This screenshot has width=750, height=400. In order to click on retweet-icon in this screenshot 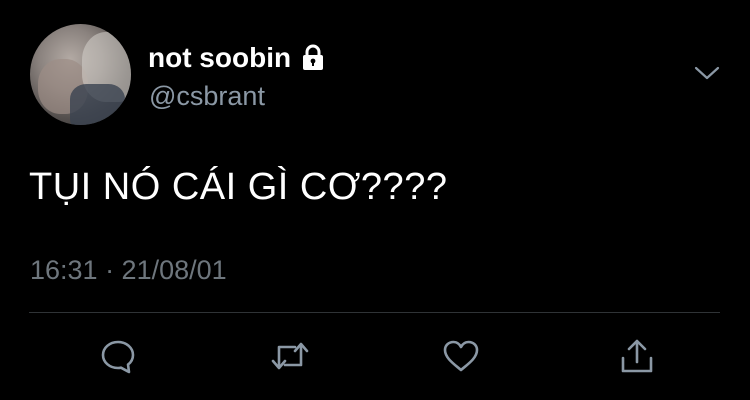, I will do `click(290, 356)`.